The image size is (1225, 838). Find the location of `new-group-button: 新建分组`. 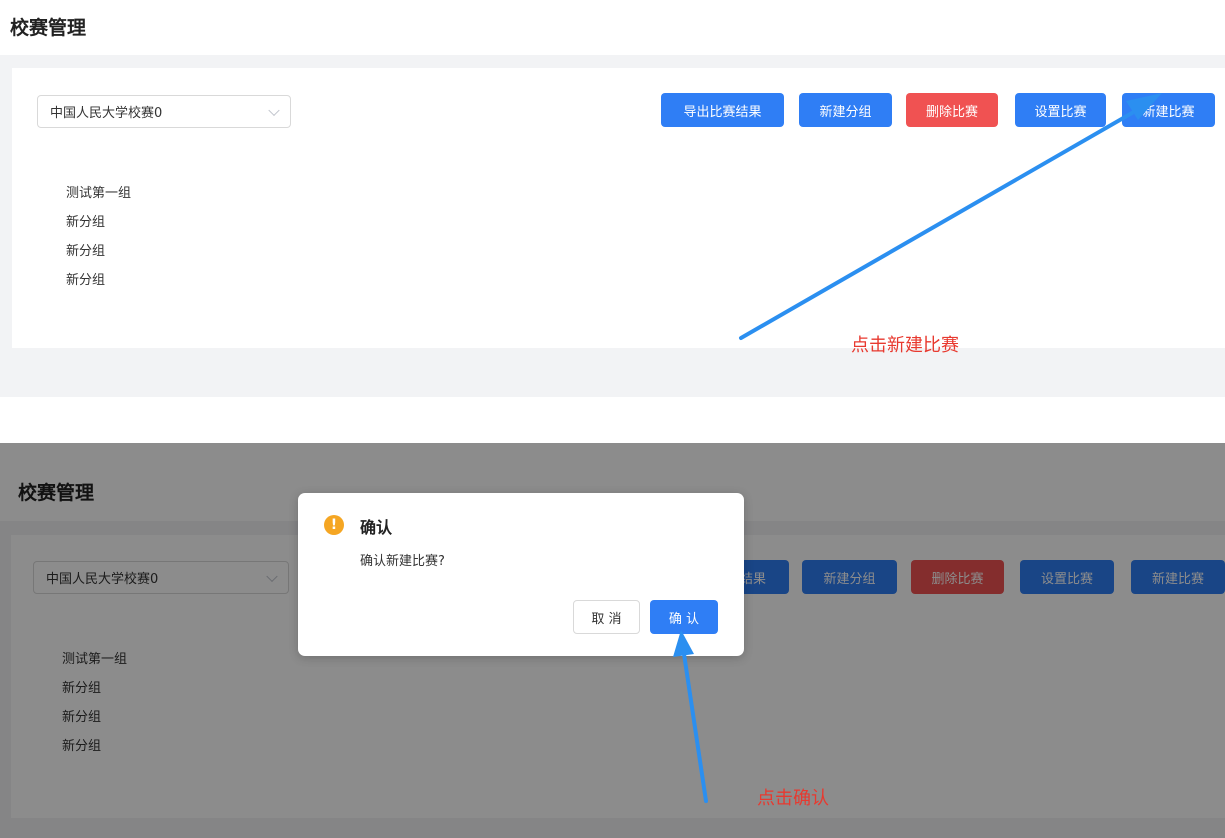

new-group-button: 新建分组 is located at coordinates (845, 110).